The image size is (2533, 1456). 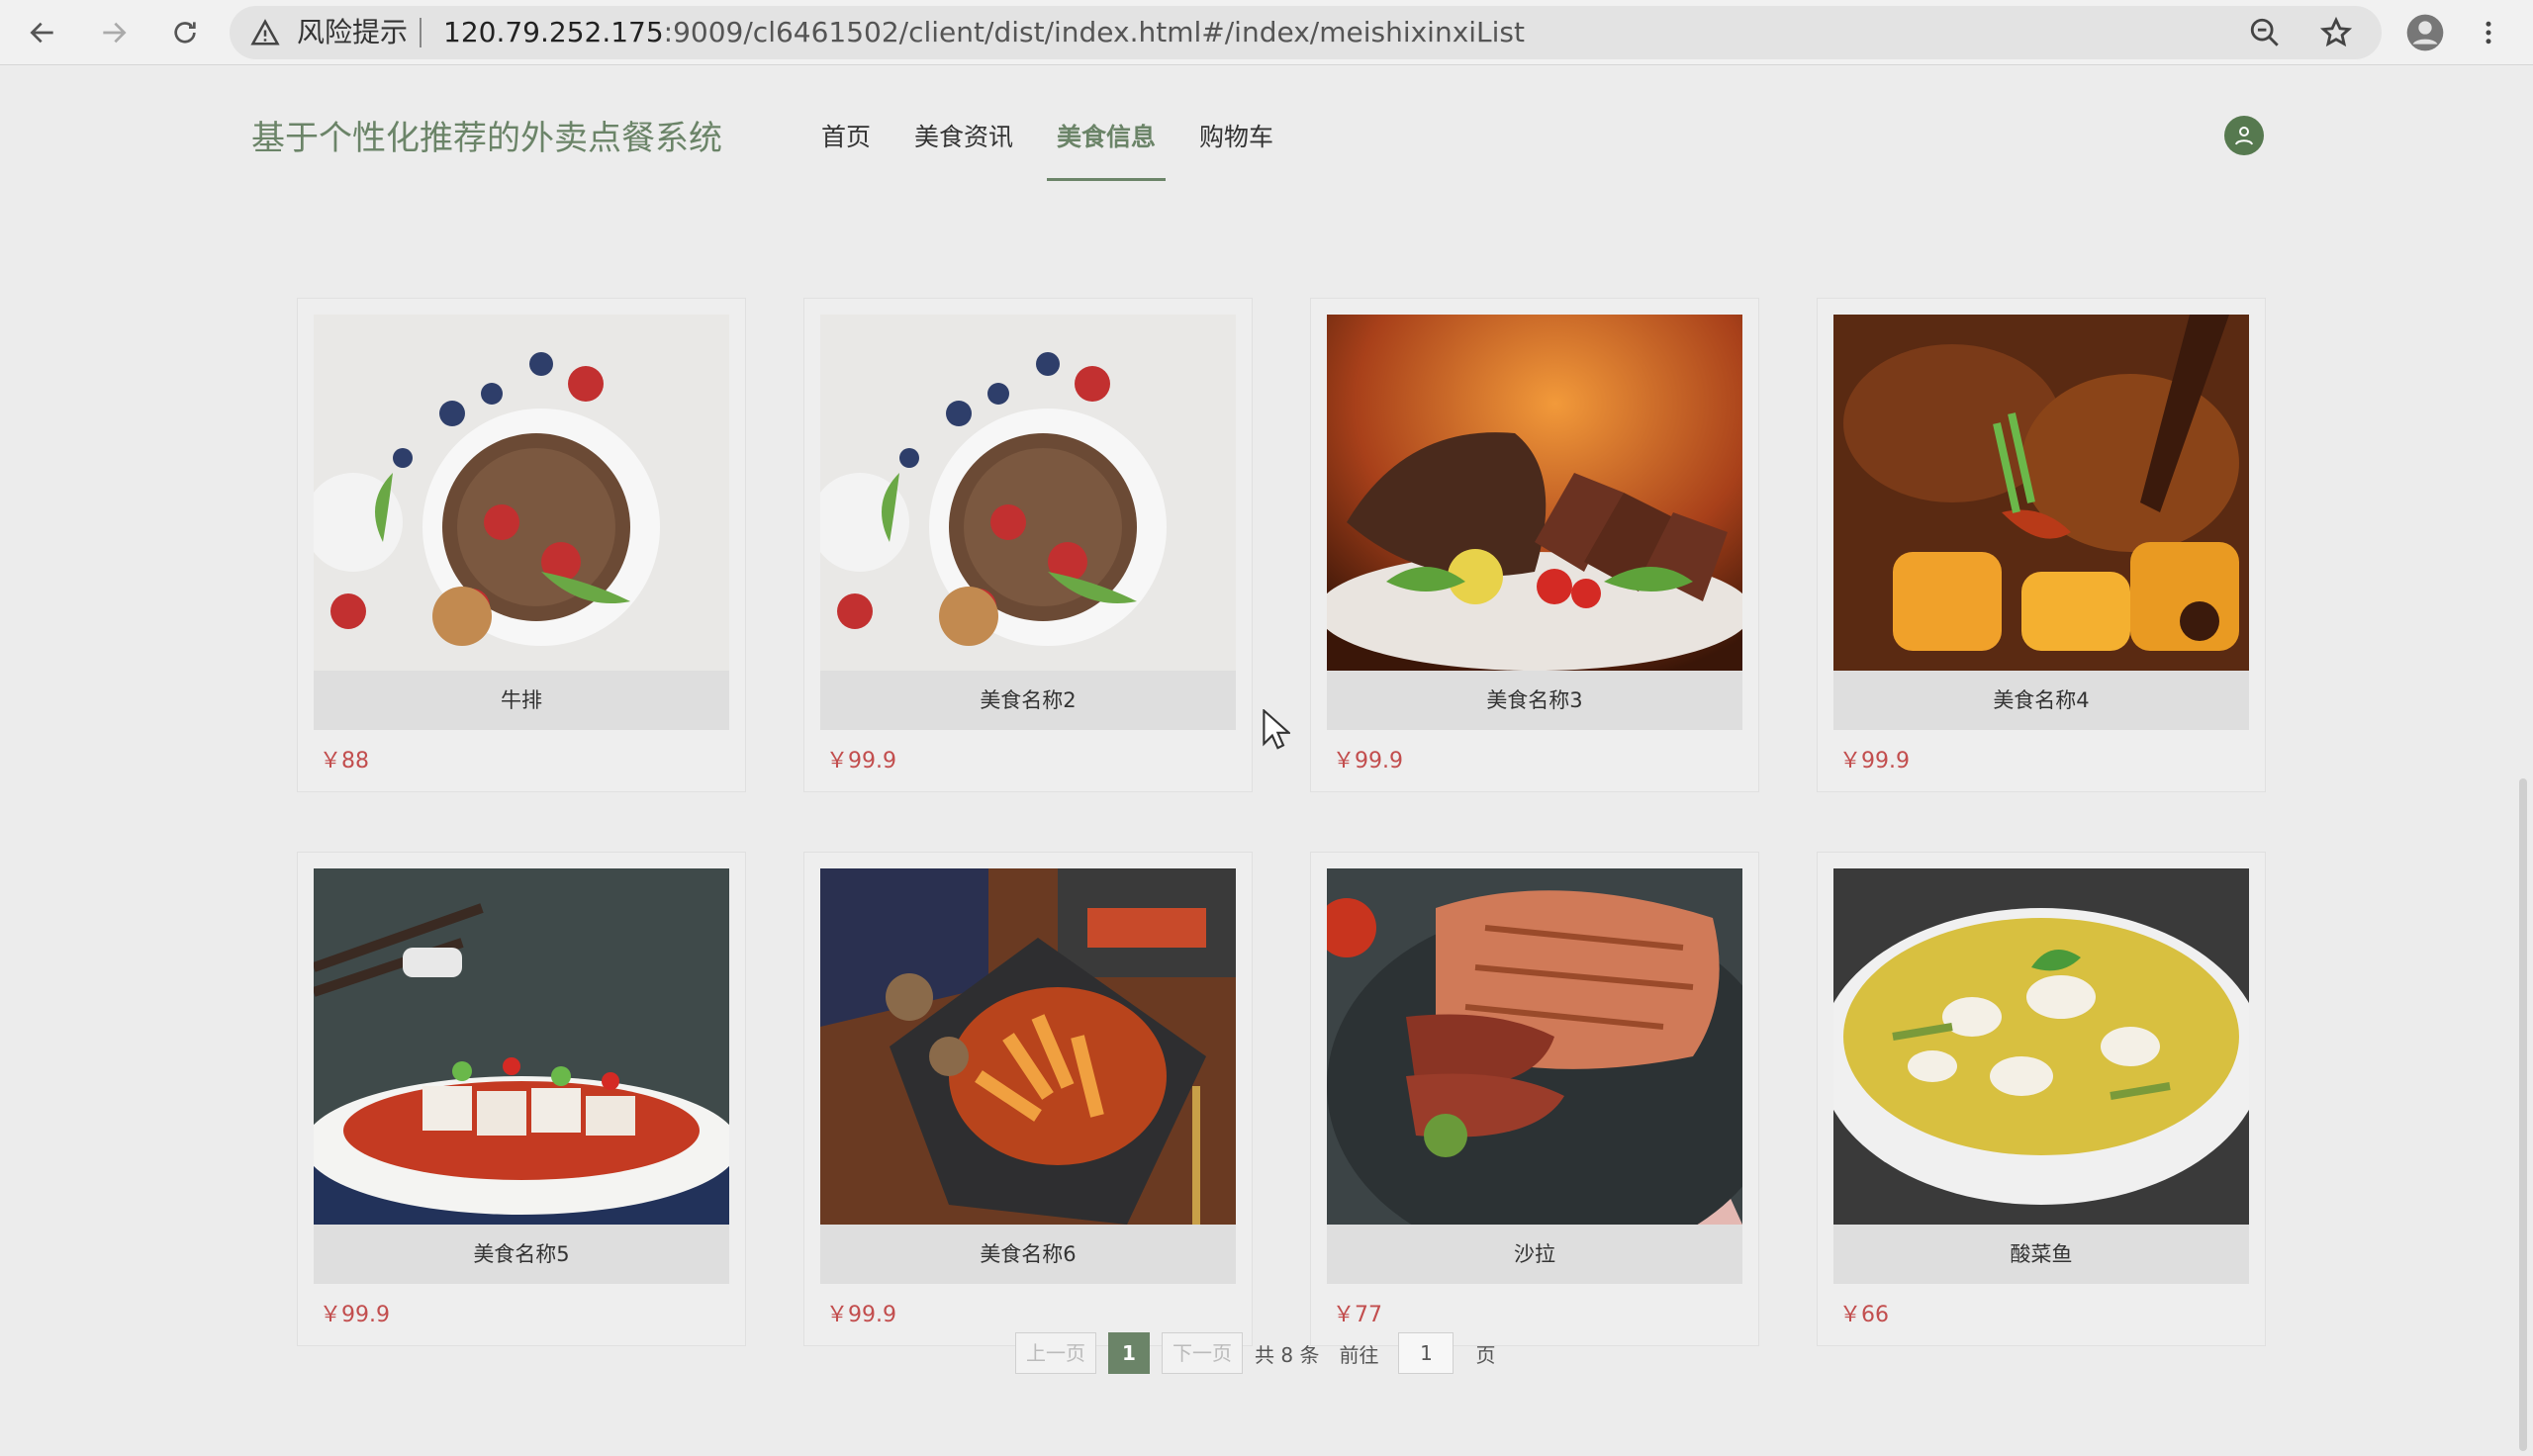 What do you see at coordinates (1426, 1353) in the screenshot?
I see `page-jump-input: 1` at bounding box center [1426, 1353].